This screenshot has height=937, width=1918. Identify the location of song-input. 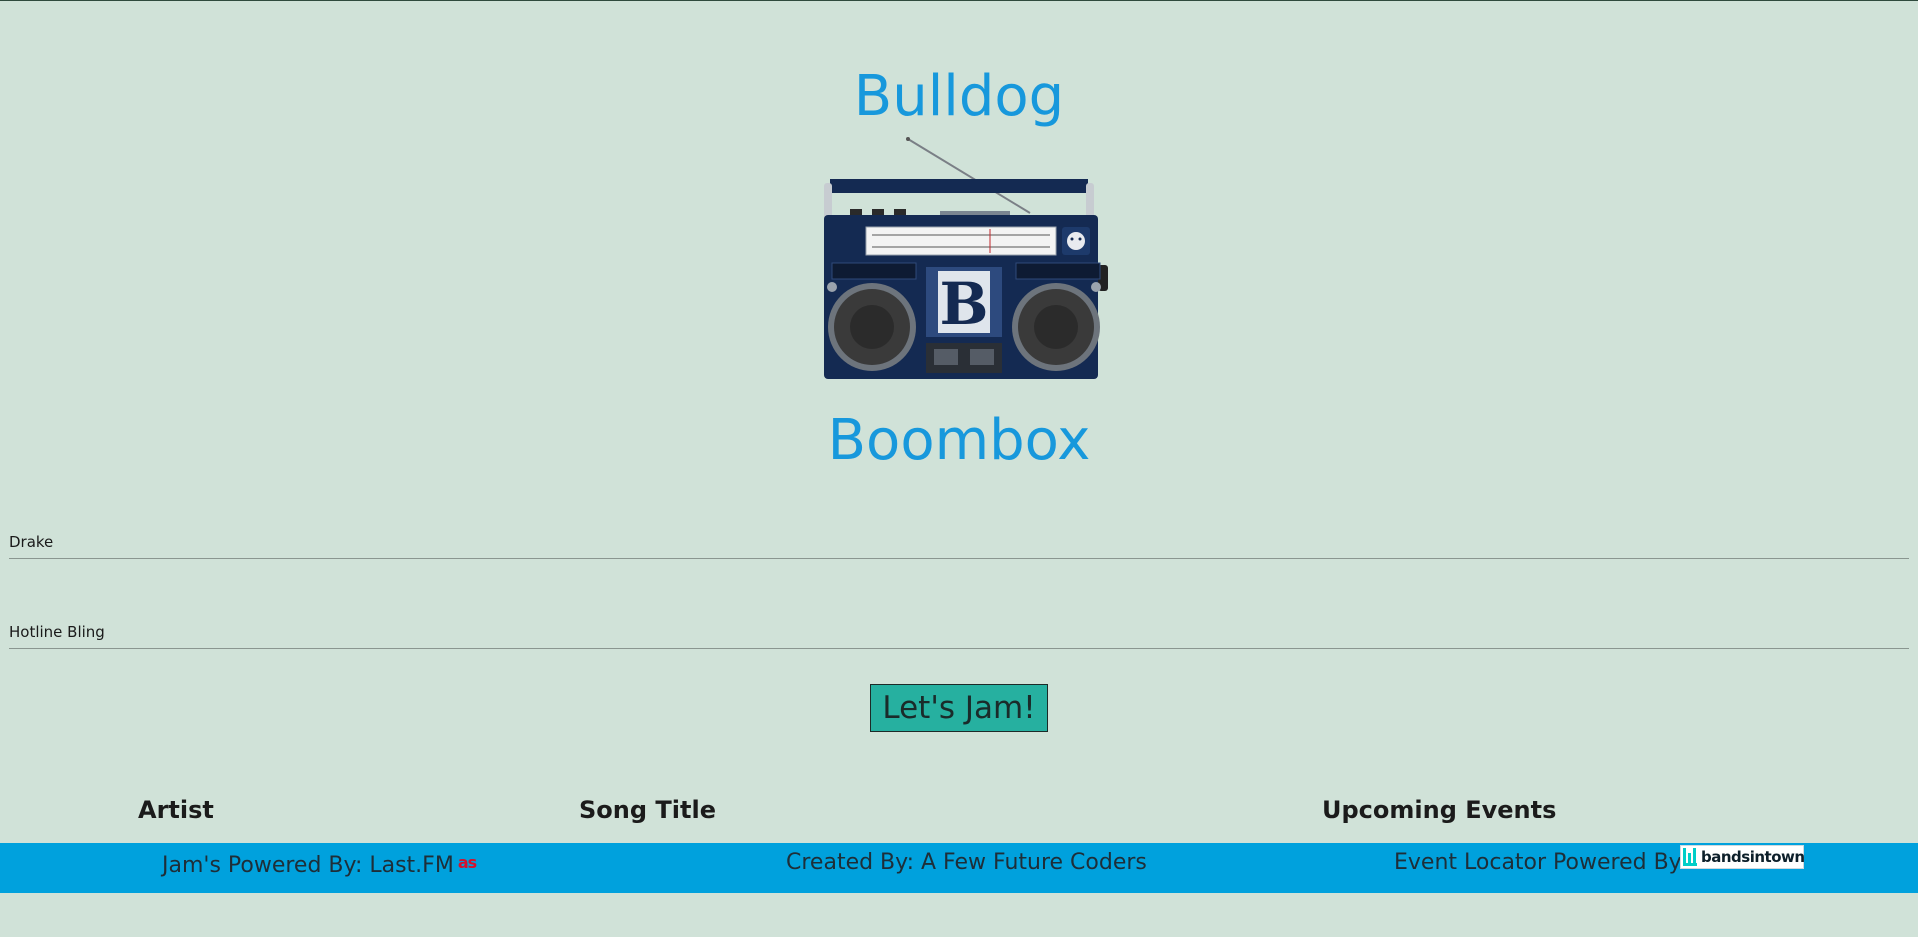
(959, 632).